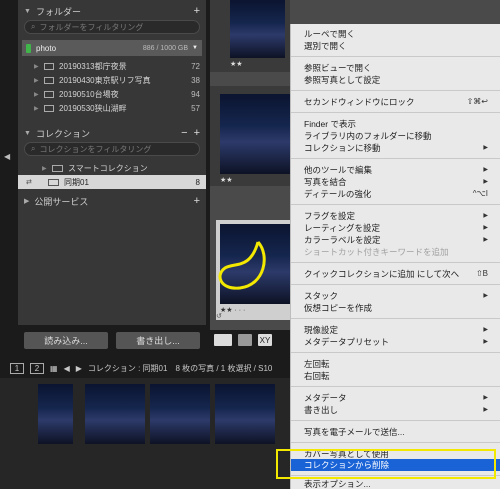  What do you see at coordinates (197, 133) in the screenshot?
I see `add-collection-icon: +` at bounding box center [197, 133].